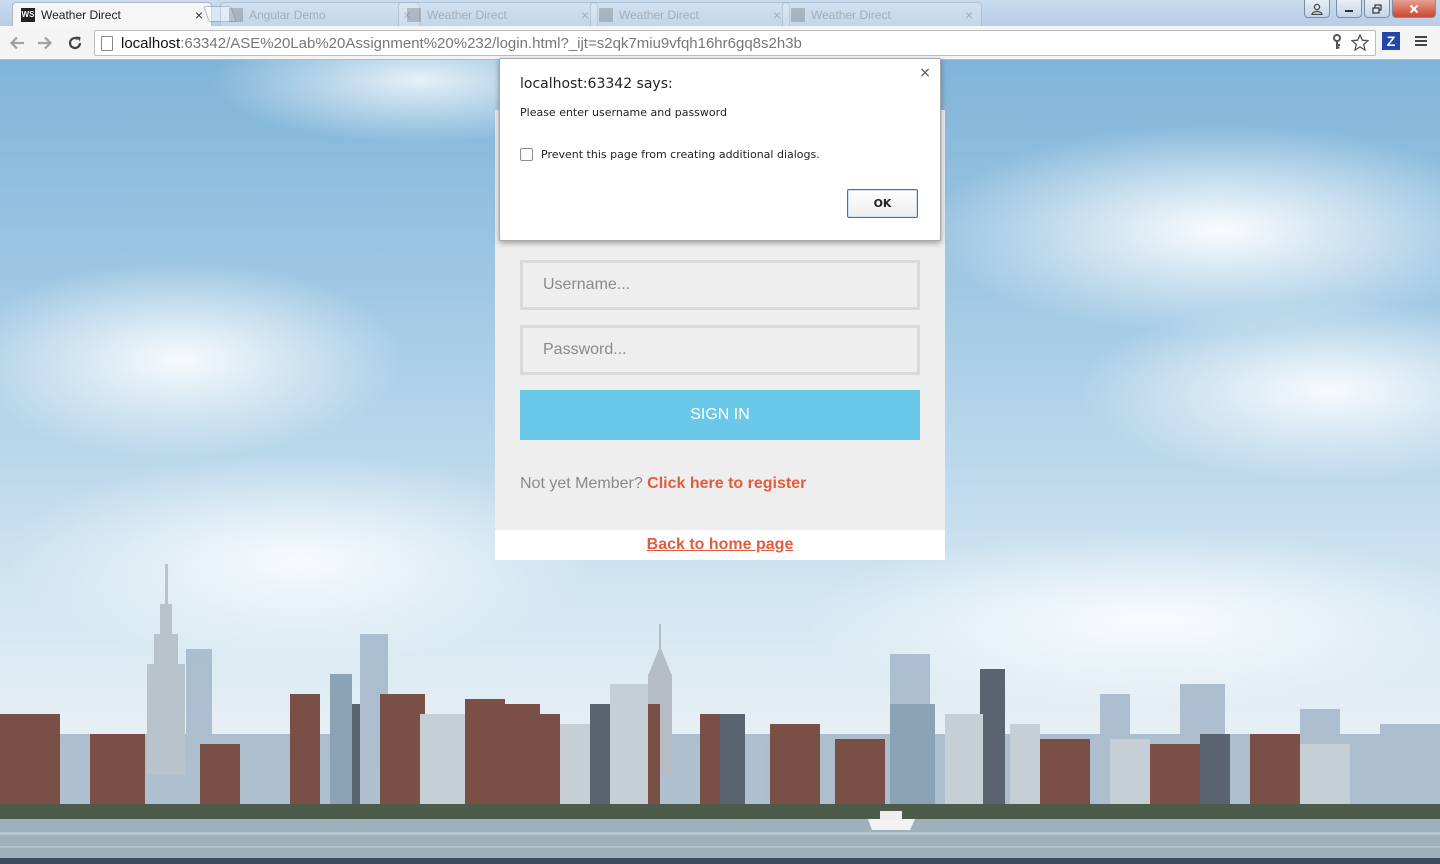  I want to click on zotero-extension-icon: Z, so click(1391, 41).